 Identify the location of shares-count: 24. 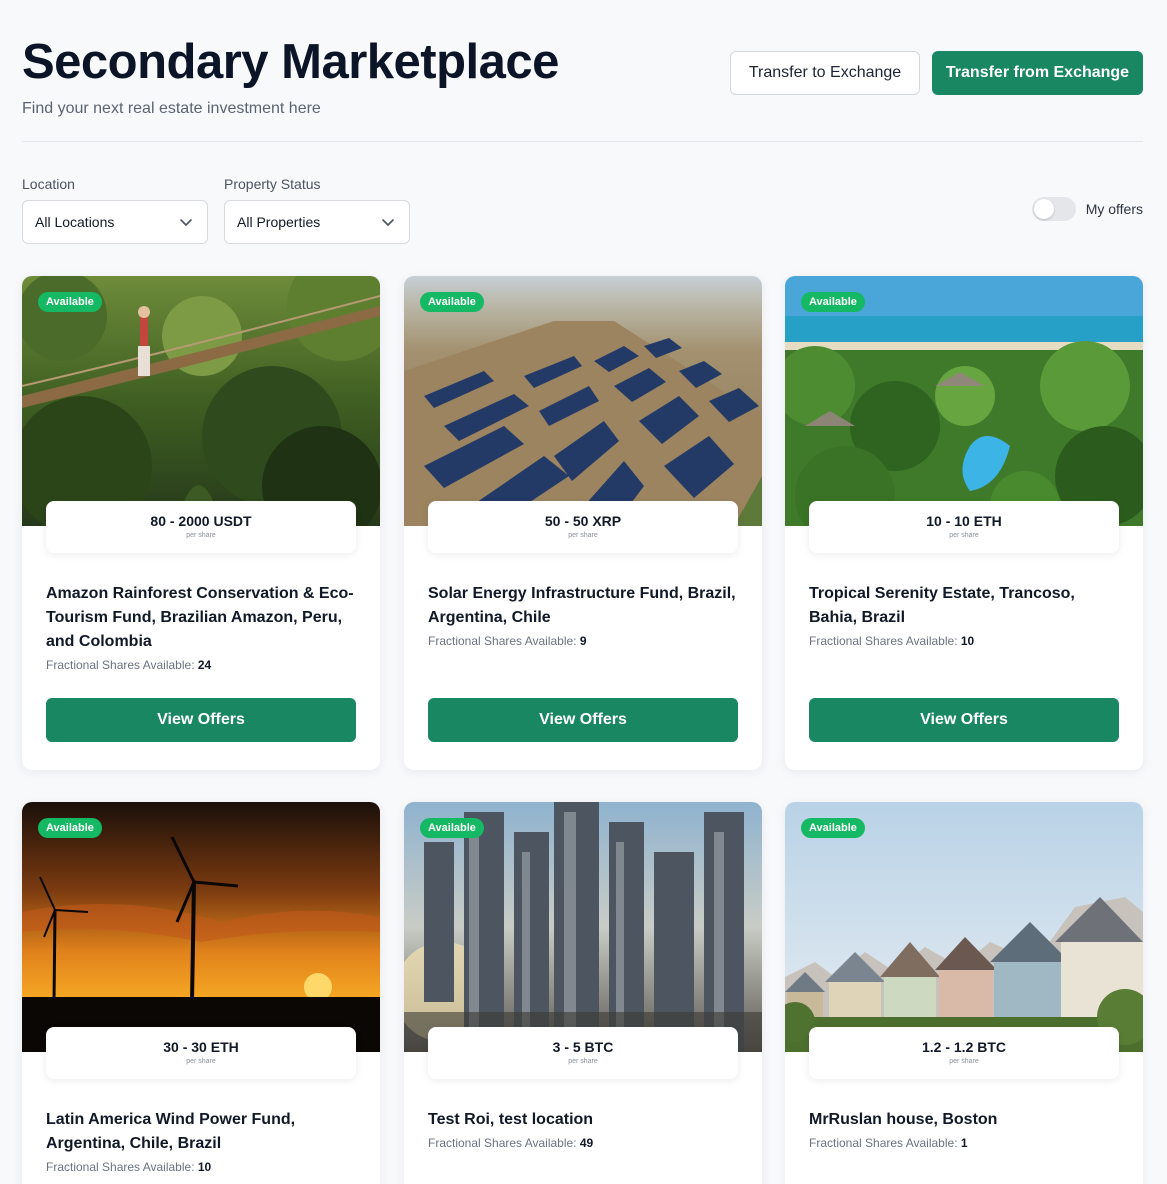
(204, 665).